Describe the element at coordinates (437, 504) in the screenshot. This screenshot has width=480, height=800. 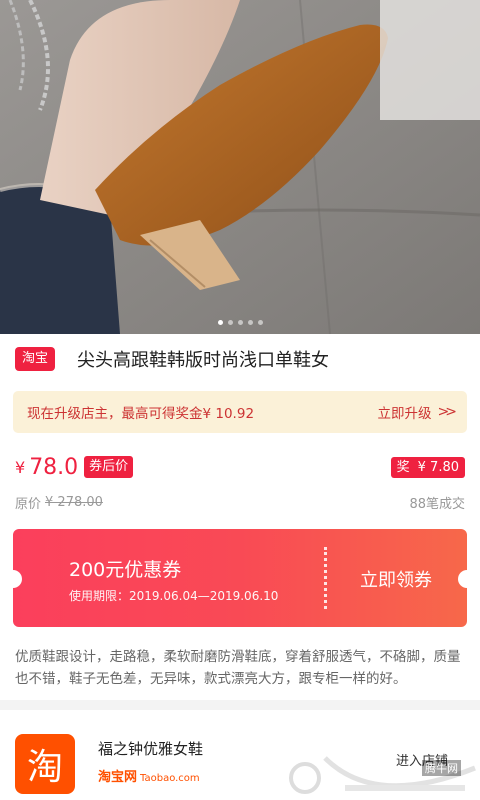
I see `sales-count: 88笔成交` at that location.